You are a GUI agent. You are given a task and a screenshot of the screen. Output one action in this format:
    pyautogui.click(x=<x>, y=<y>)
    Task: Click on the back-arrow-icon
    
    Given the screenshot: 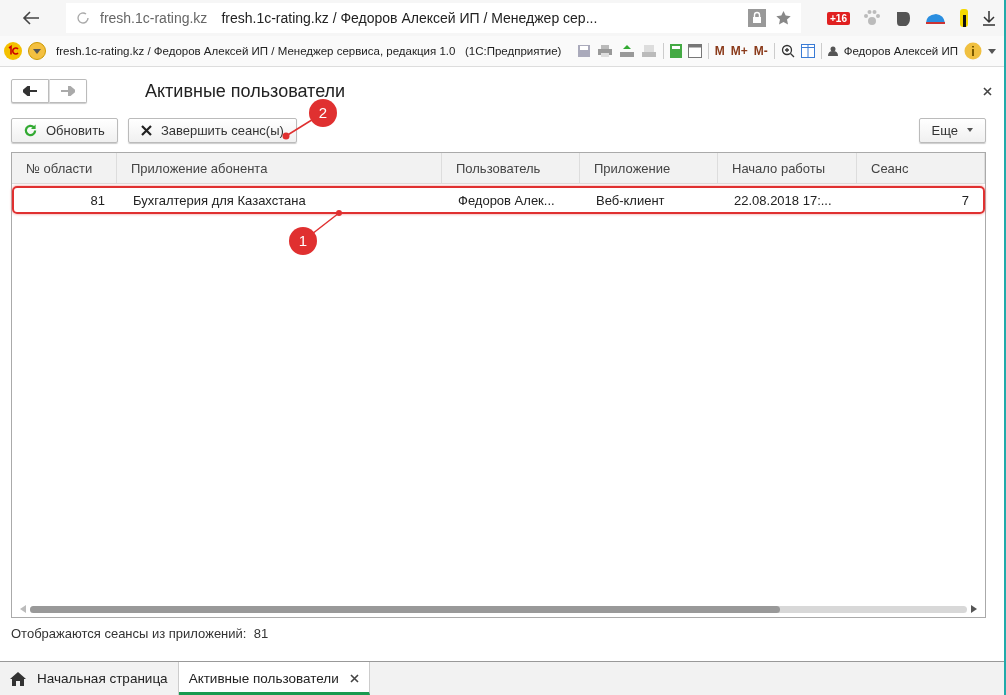 What is the action you would take?
    pyautogui.click(x=30, y=91)
    